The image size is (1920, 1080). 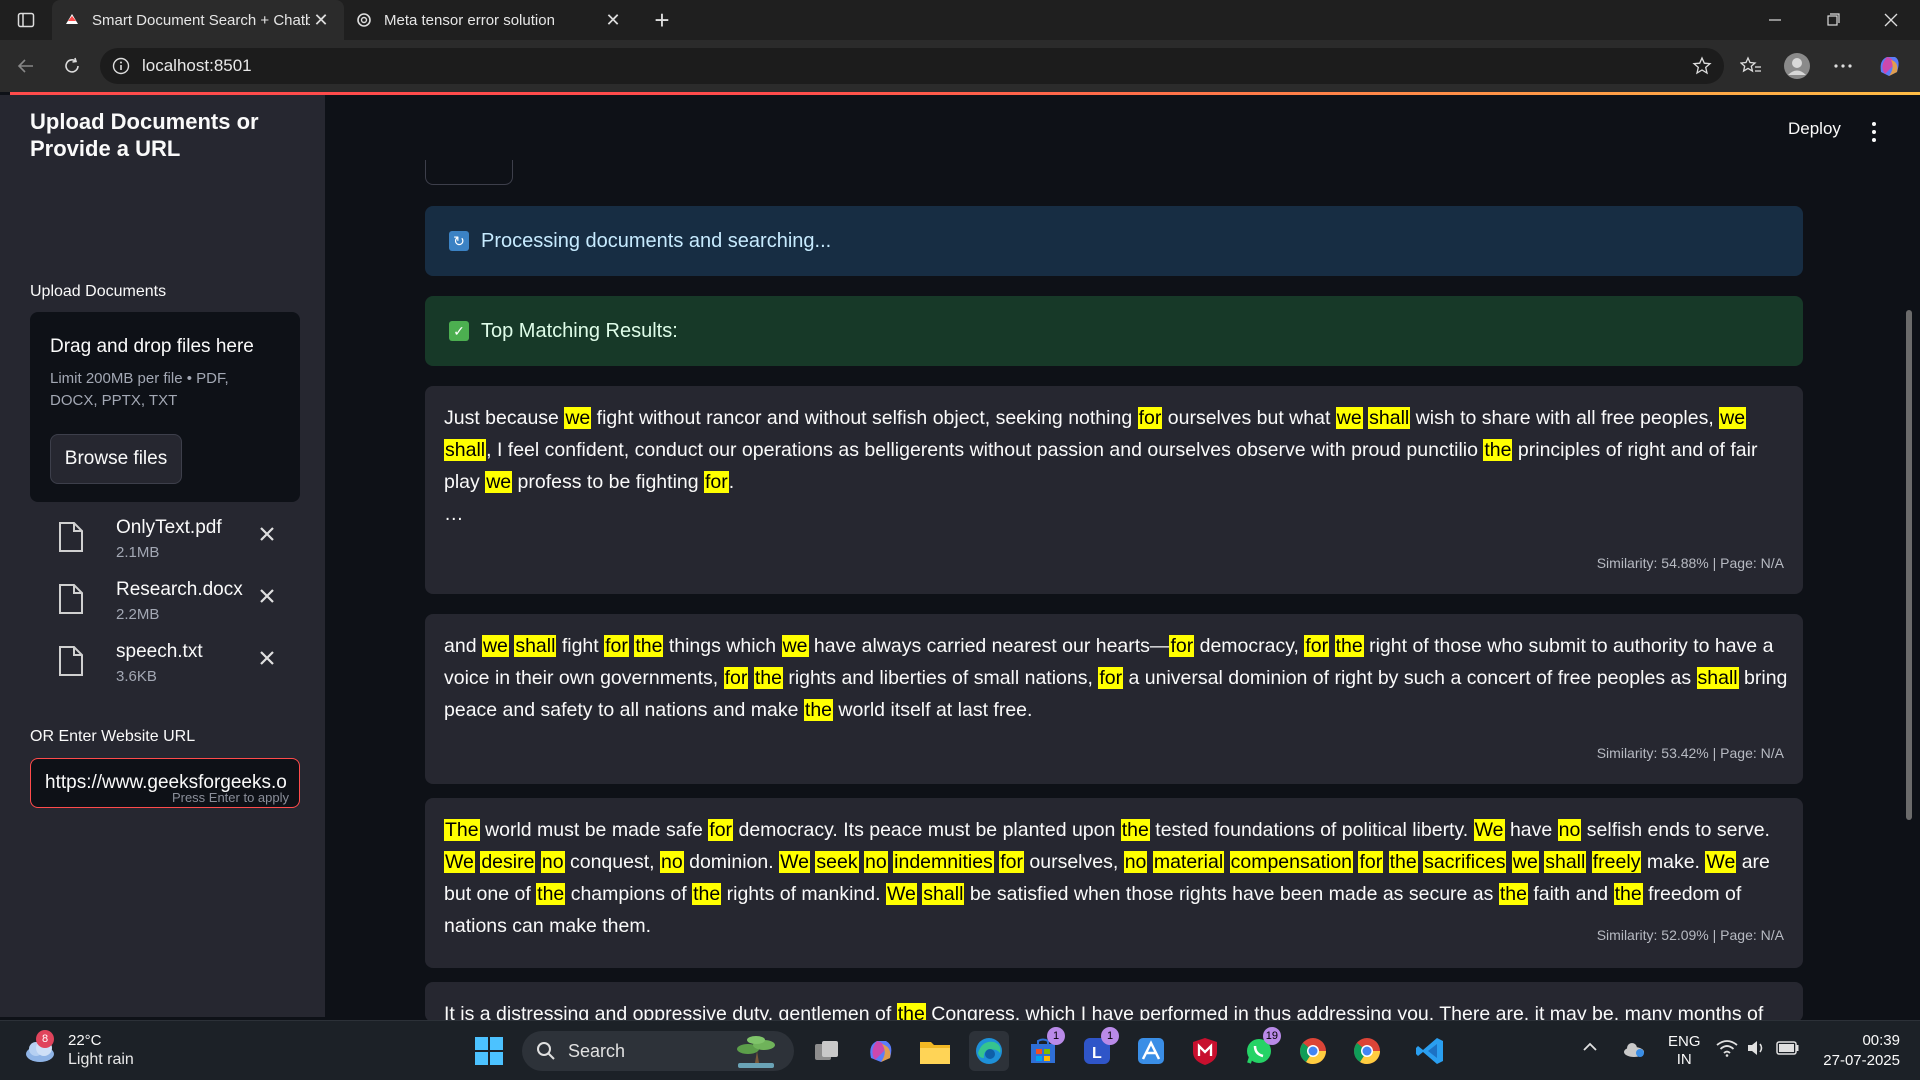 I want to click on vscode-icon, so click(x=1430, y=1051).